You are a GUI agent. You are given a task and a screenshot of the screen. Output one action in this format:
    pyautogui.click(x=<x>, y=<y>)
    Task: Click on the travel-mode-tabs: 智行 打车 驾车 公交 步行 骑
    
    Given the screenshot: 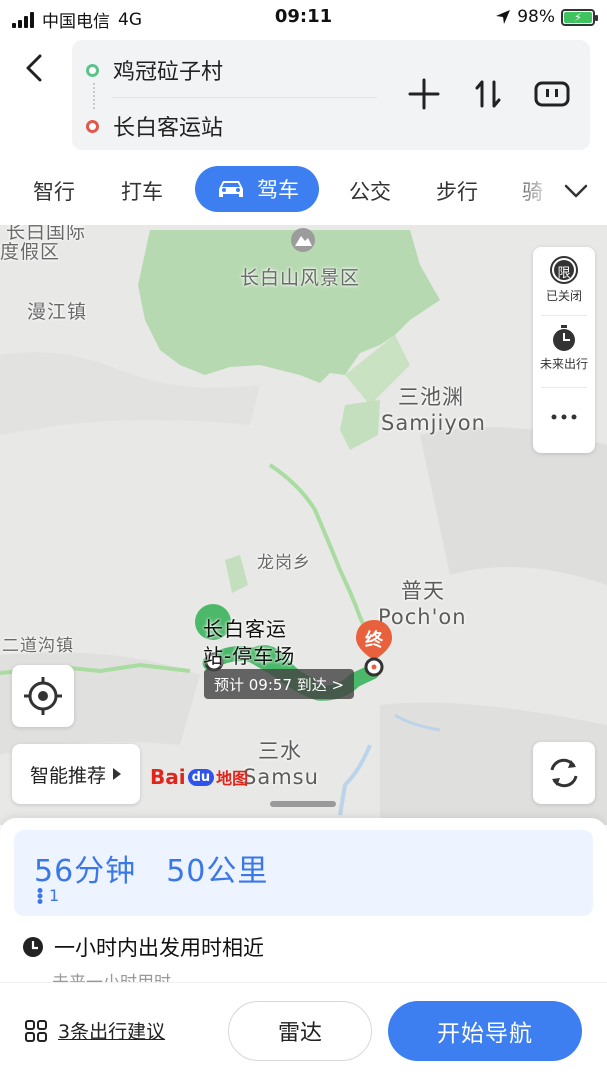 What is the action you would take?
    pyautogui.click(x=303, y=190)
    